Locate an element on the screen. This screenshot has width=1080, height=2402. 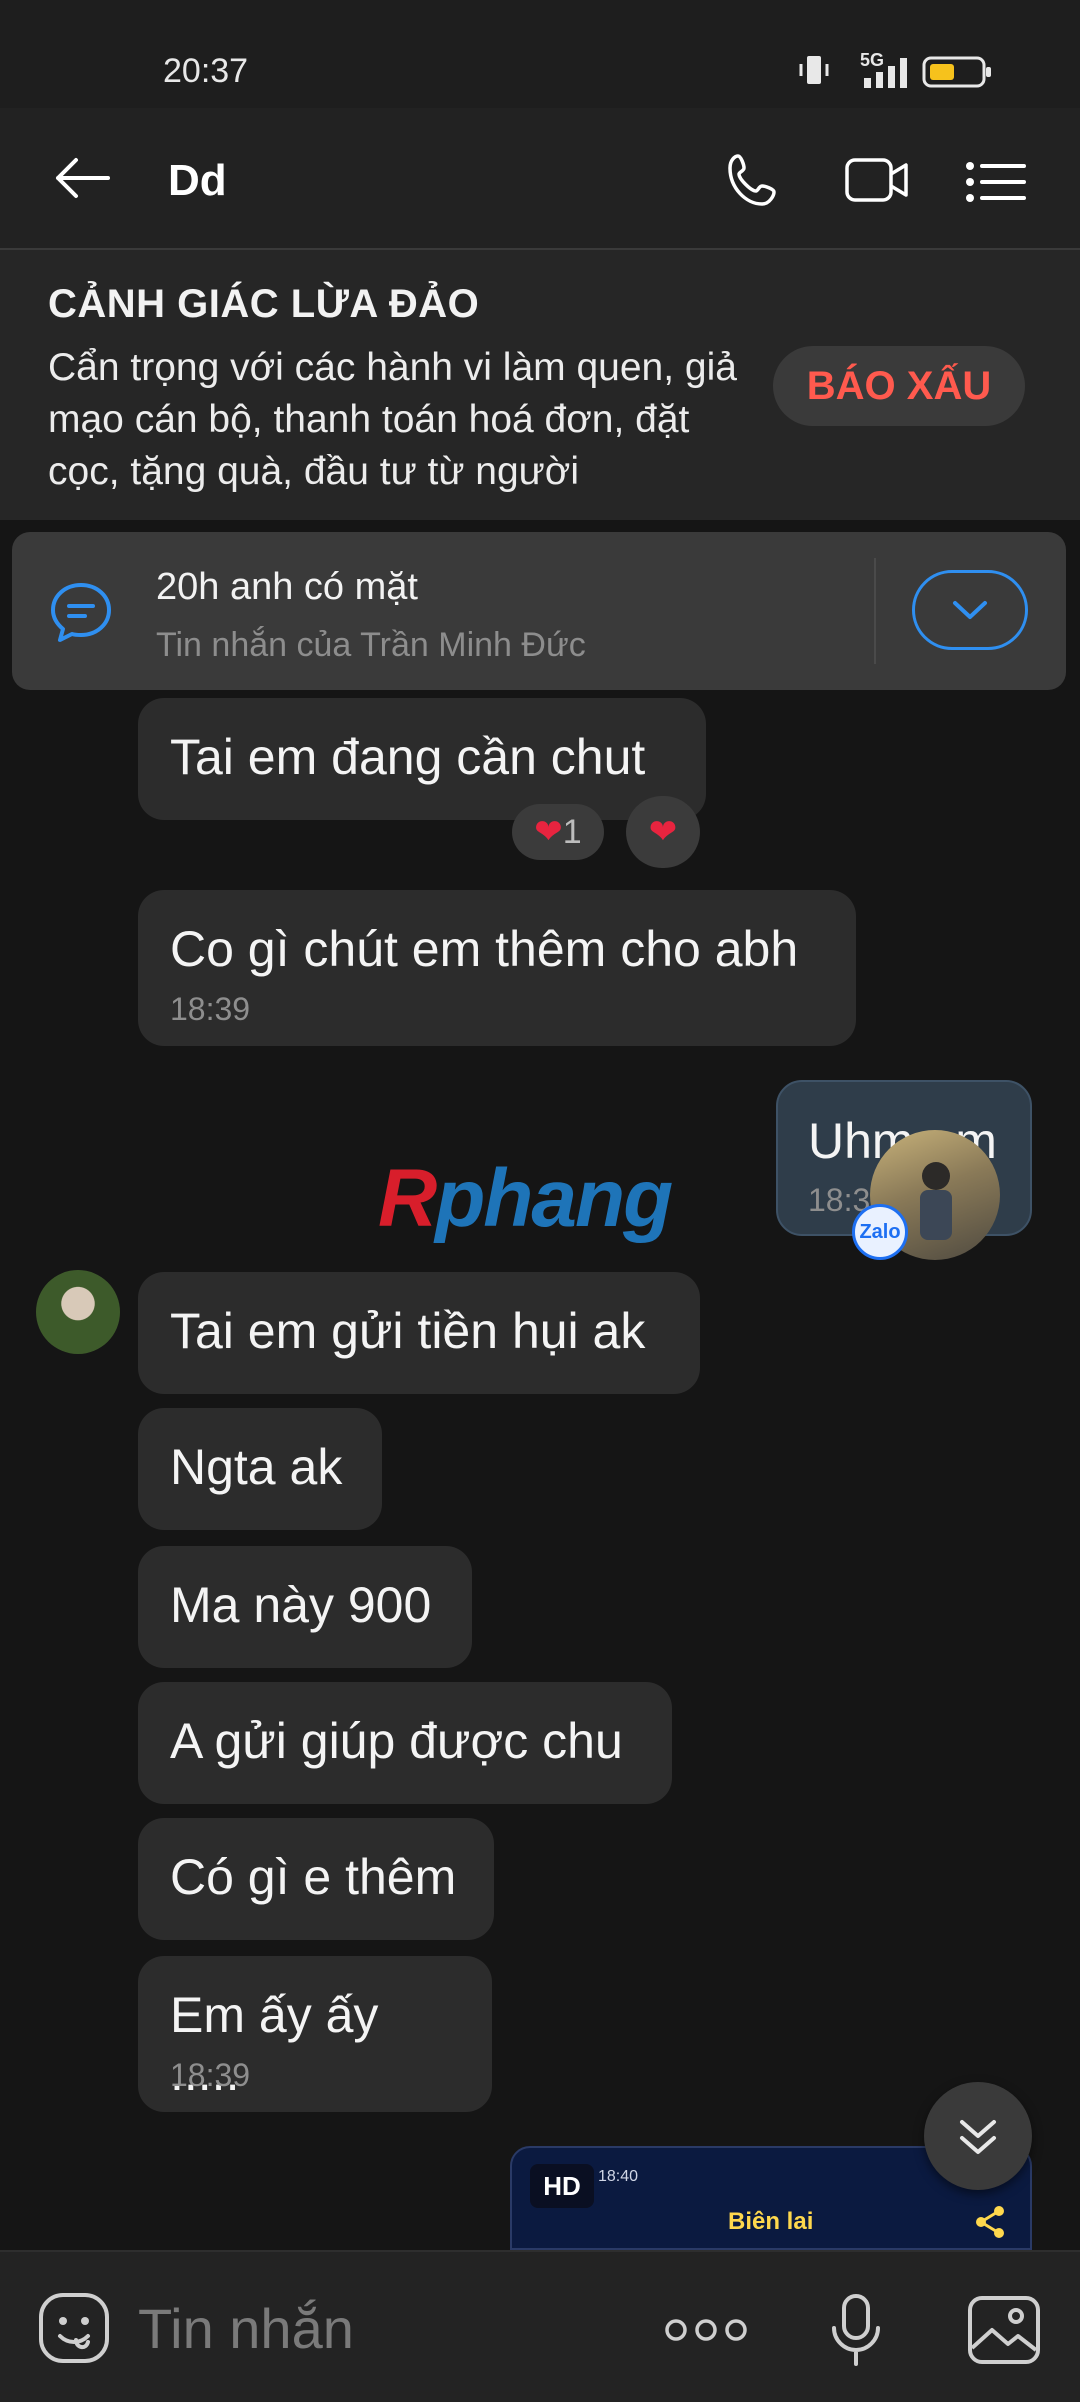
message-bubble: Co gì chút em thêm cho abh 18:39 is located at coordinates (497, 968).